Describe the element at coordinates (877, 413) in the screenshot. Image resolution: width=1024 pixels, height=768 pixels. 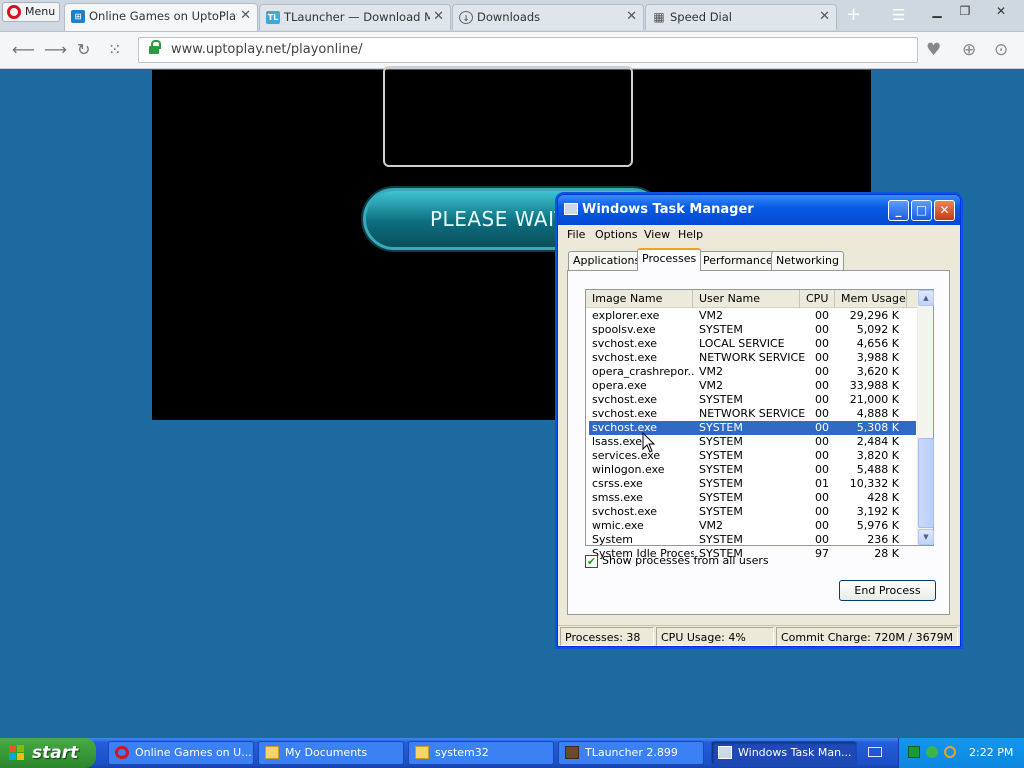
I see `process-mem: 4,888 K` at that location.